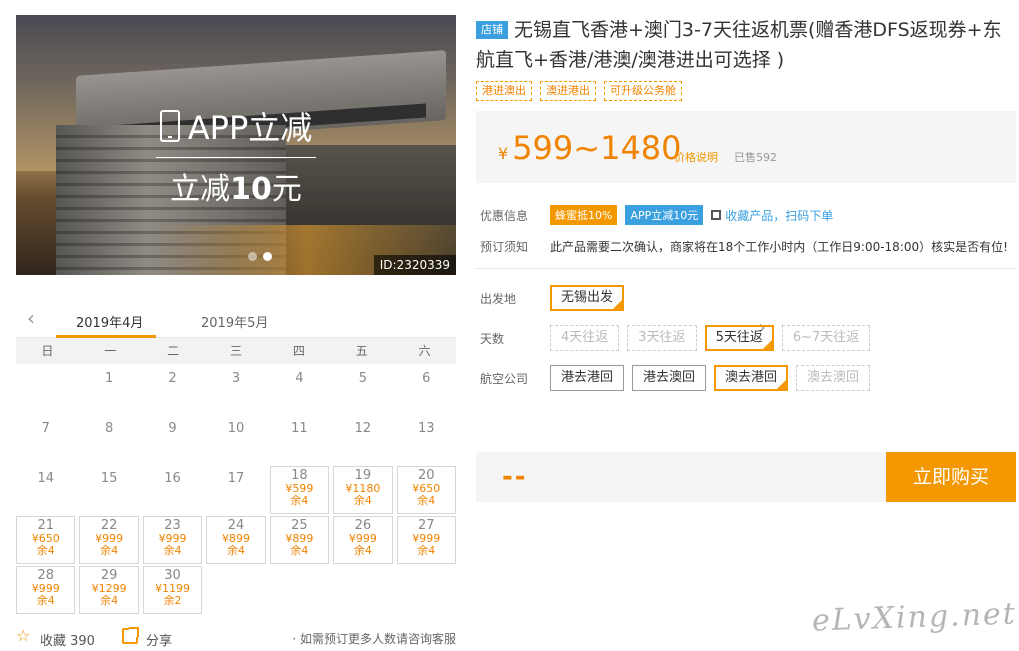 This screenshot has width=1019, height=651. Describe the element at coordinates (503, 153) in the screenshot. I see `price-currency: ¥` at that location.